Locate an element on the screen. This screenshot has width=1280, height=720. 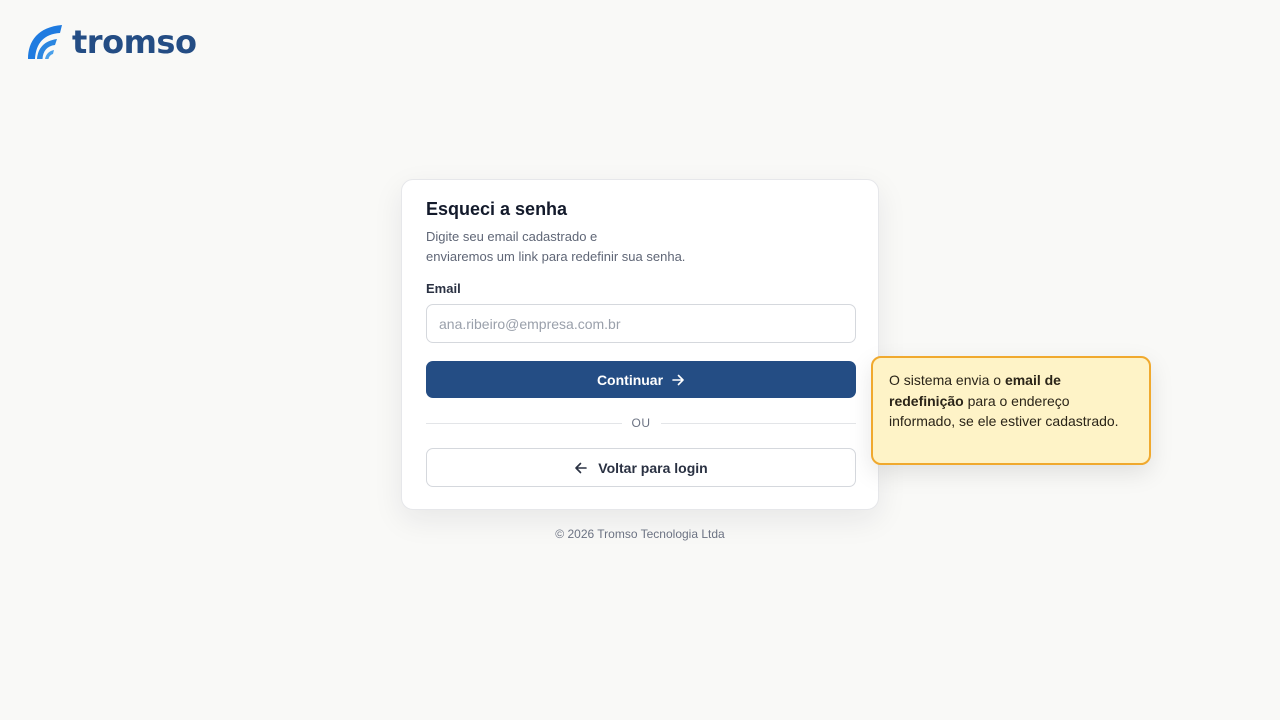
email-label: Email is located at coordinates (443, 288).